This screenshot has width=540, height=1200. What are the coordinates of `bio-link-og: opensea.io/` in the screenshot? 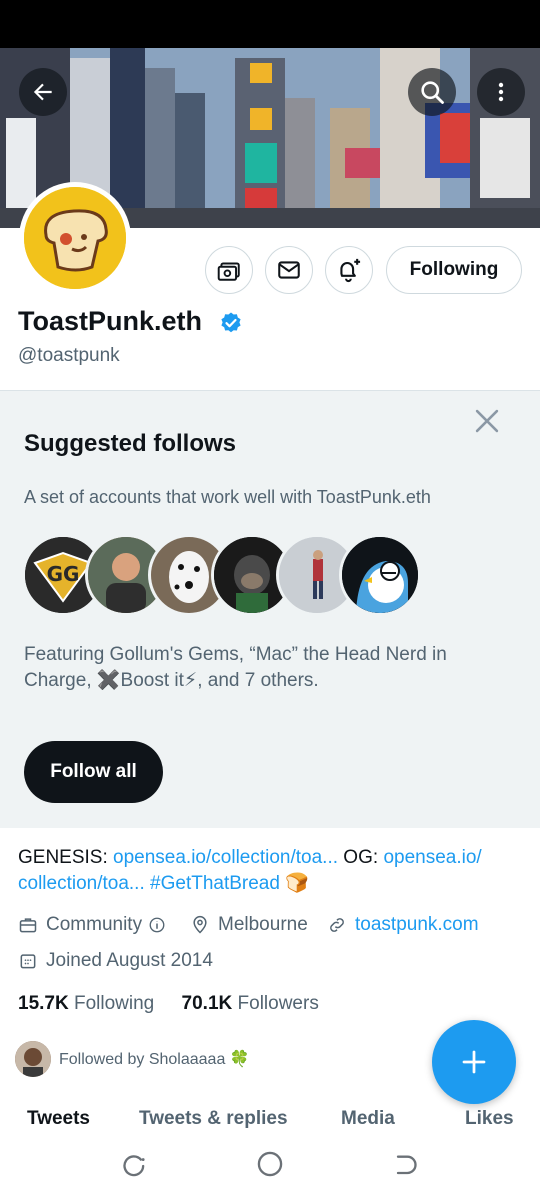 It's located at (432, 857).